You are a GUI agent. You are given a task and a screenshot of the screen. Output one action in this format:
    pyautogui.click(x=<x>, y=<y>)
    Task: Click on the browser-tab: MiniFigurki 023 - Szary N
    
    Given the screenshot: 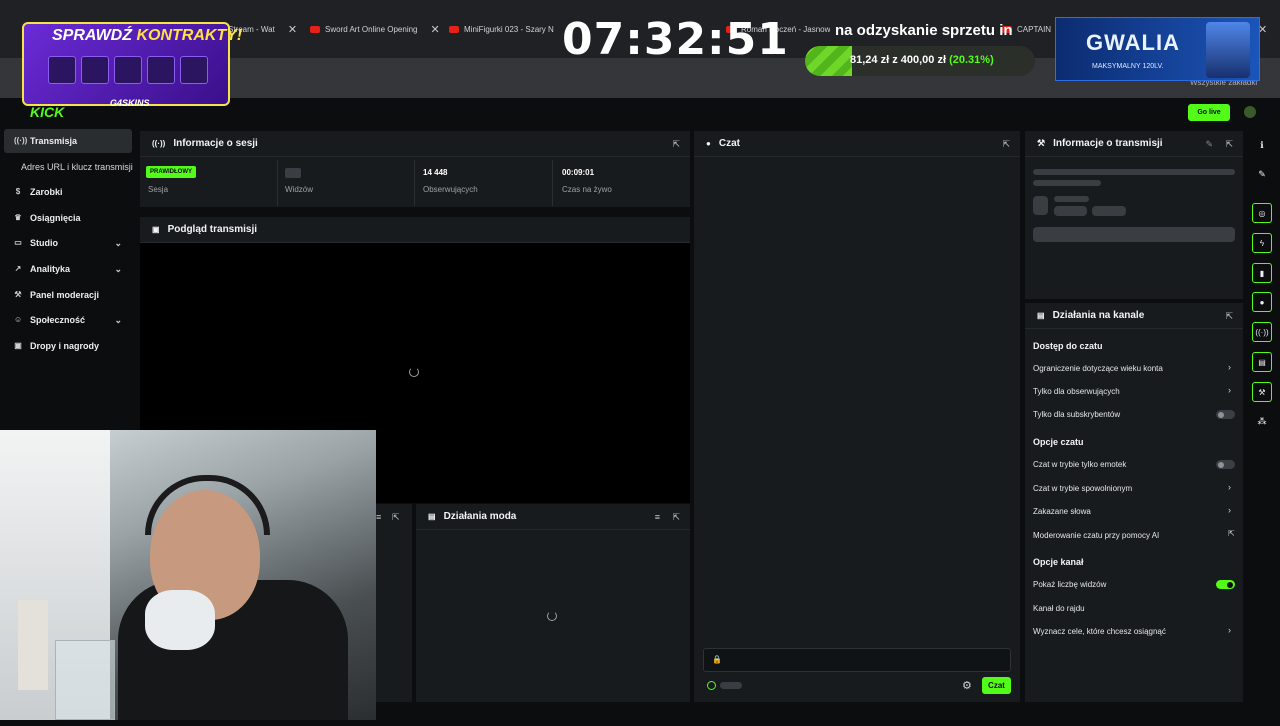 What is the action you would take?
    pyautogui.click(x=504, y=29)
    